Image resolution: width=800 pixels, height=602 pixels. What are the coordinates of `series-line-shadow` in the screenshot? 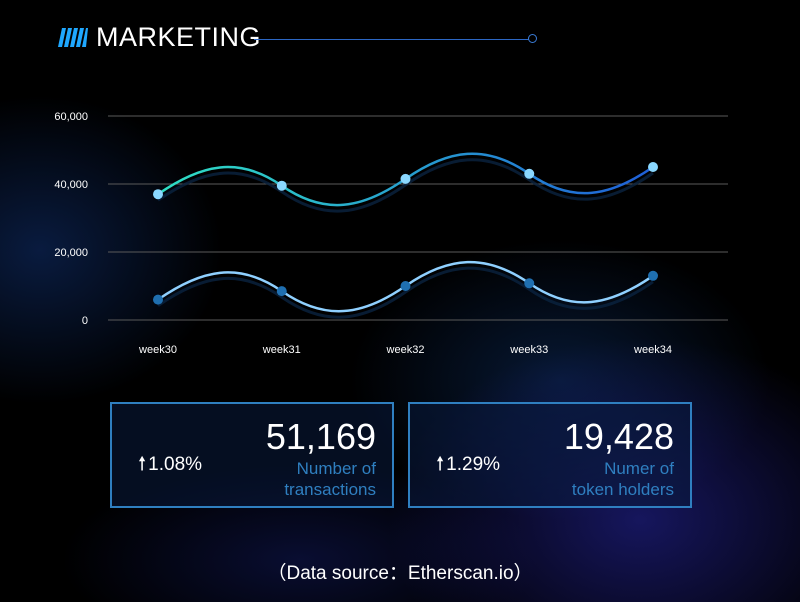 It's located at (405, 292).